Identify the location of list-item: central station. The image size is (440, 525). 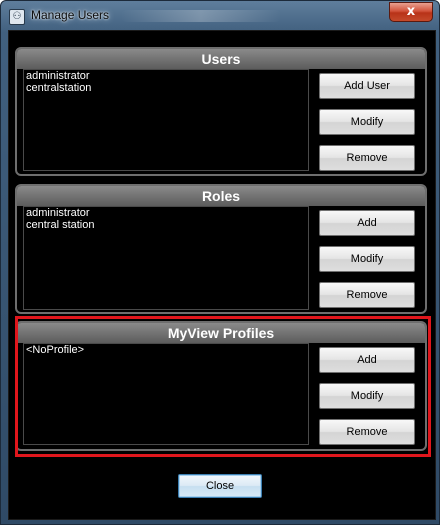
(166, 225).